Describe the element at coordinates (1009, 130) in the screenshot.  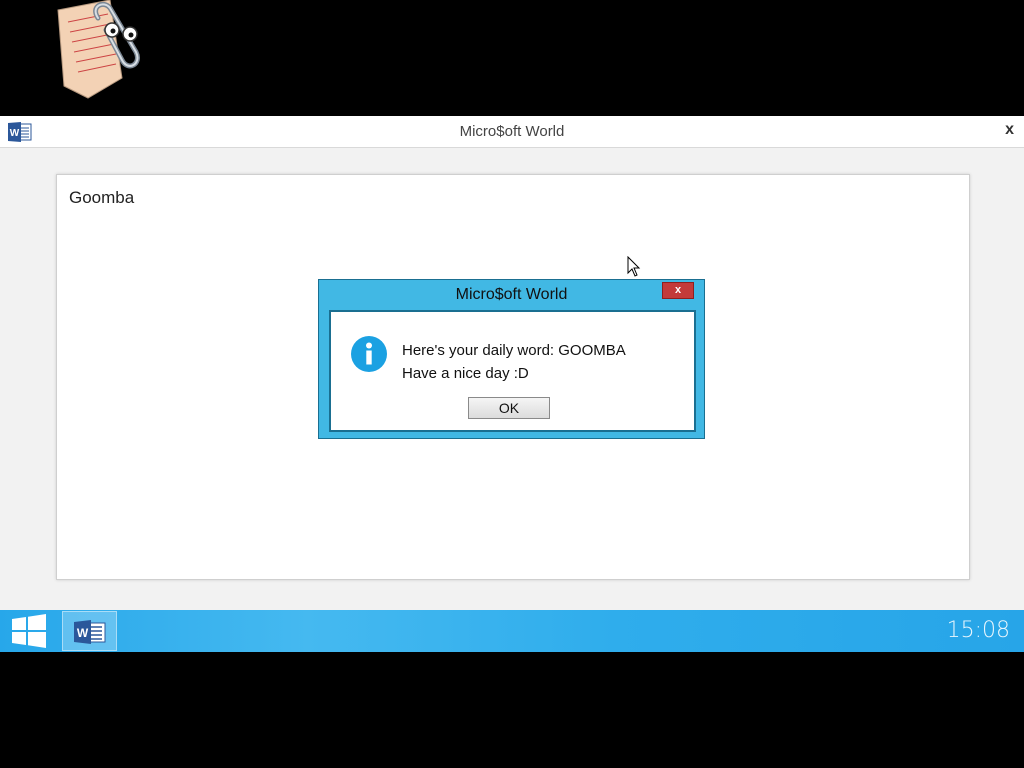
I see `window-close-button: x` at that location.